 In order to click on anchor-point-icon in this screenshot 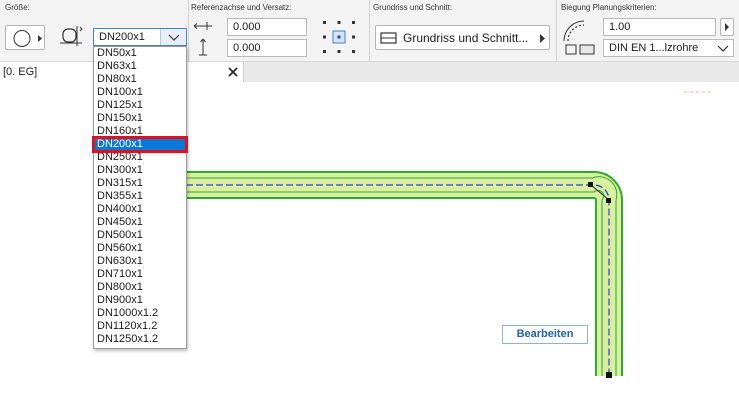, I will do `click(339, 37)`.